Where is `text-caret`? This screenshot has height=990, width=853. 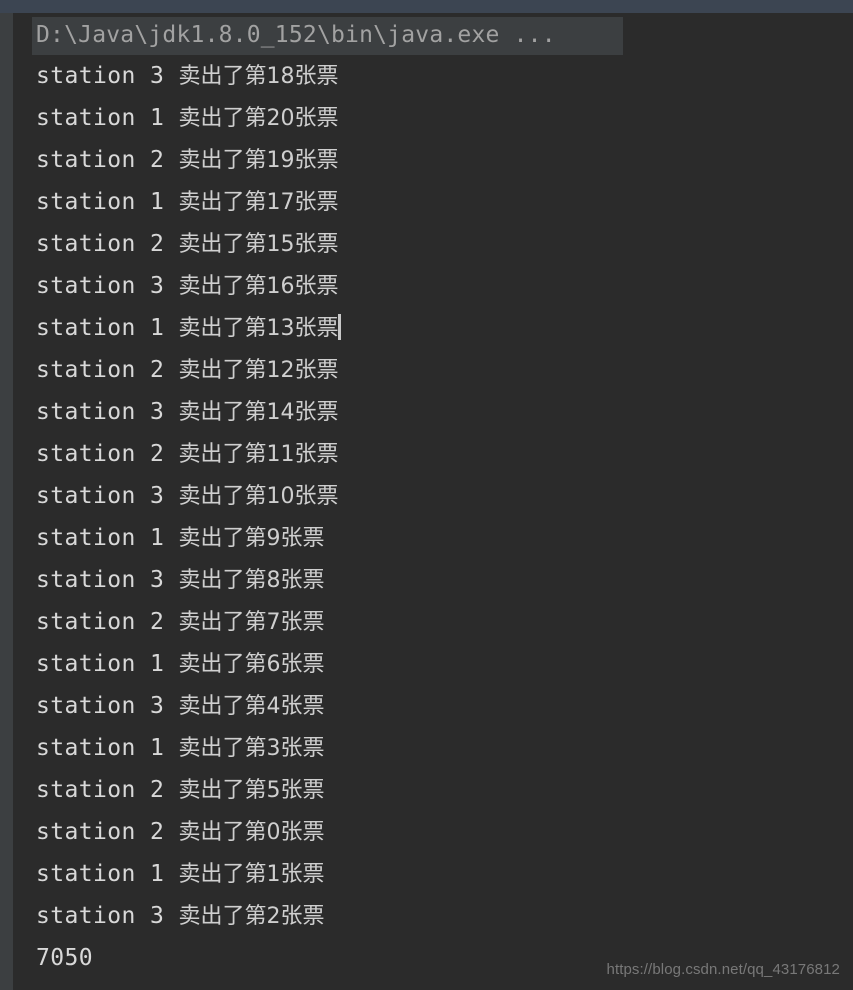 text-caret is located at coordinates (340, 327).